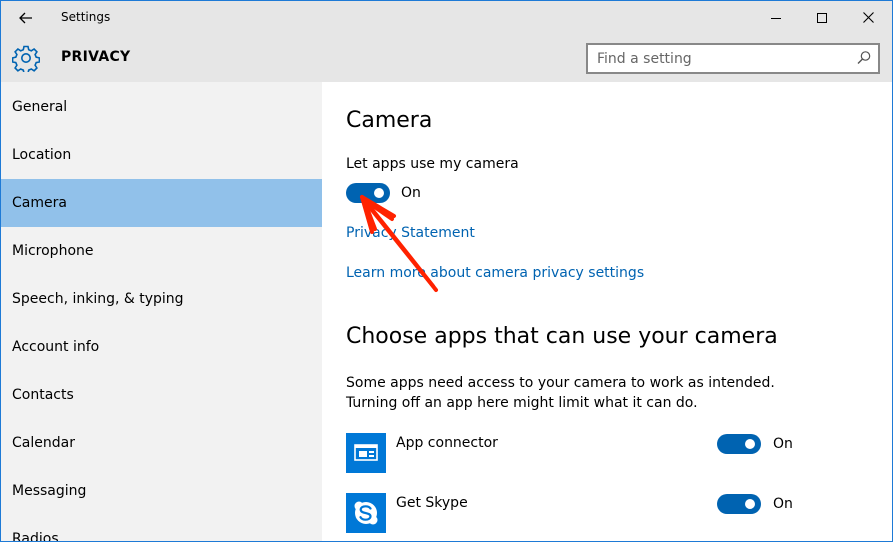  I want to click on skype-tile, so click(366, 513).